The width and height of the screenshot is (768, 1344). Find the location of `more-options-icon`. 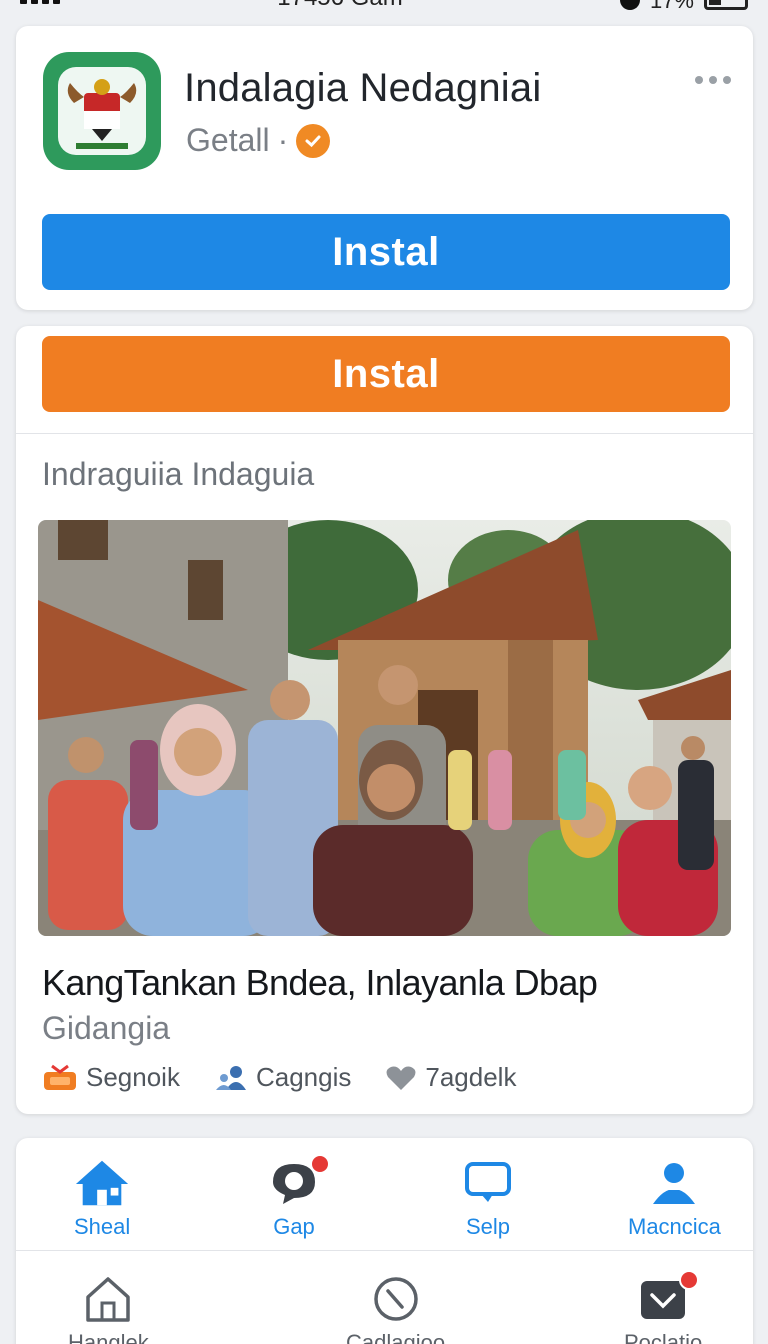

more-options-icon is located at coordinates (713, 80).